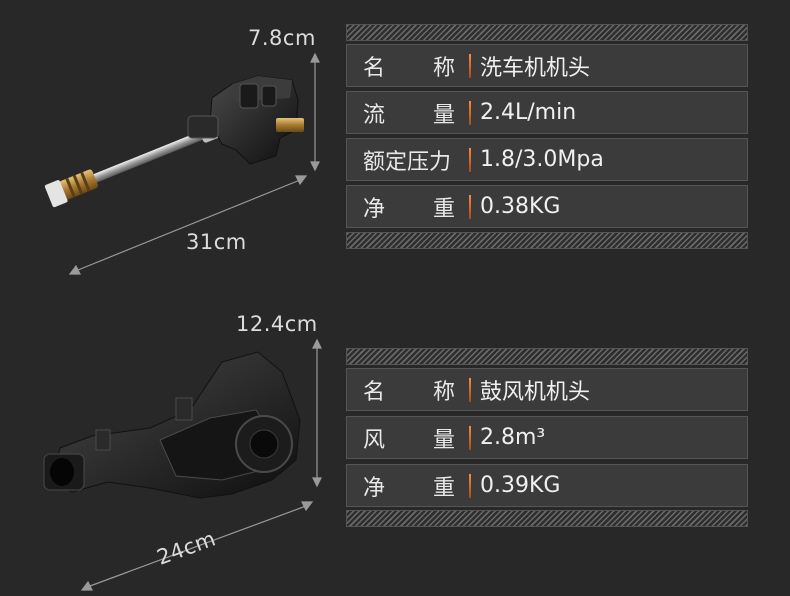  What do you see at coordinates (547, 437) in the screenshot?
I see `spec-row-airflow: 风 量 2.8m³` at bounding box center [547, 437].